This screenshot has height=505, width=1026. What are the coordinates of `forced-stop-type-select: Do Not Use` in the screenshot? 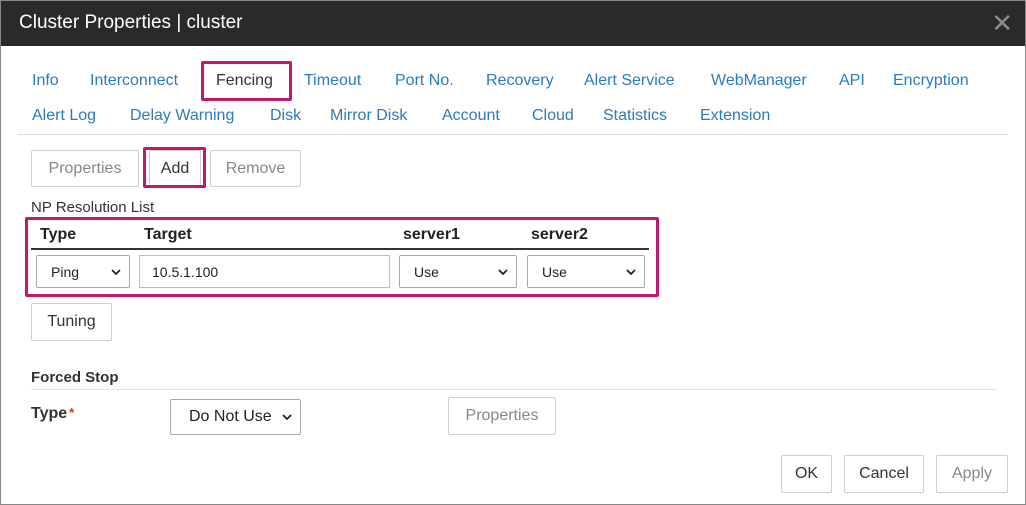 It's located at (235, 417).